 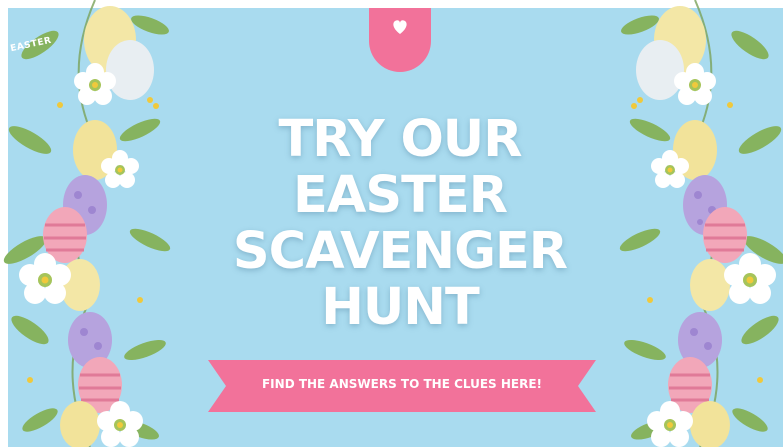 I want to click on ribbon-label: FIND THE ANSWERS TO THE CLUES HERE!, so click(x=402, y=384).